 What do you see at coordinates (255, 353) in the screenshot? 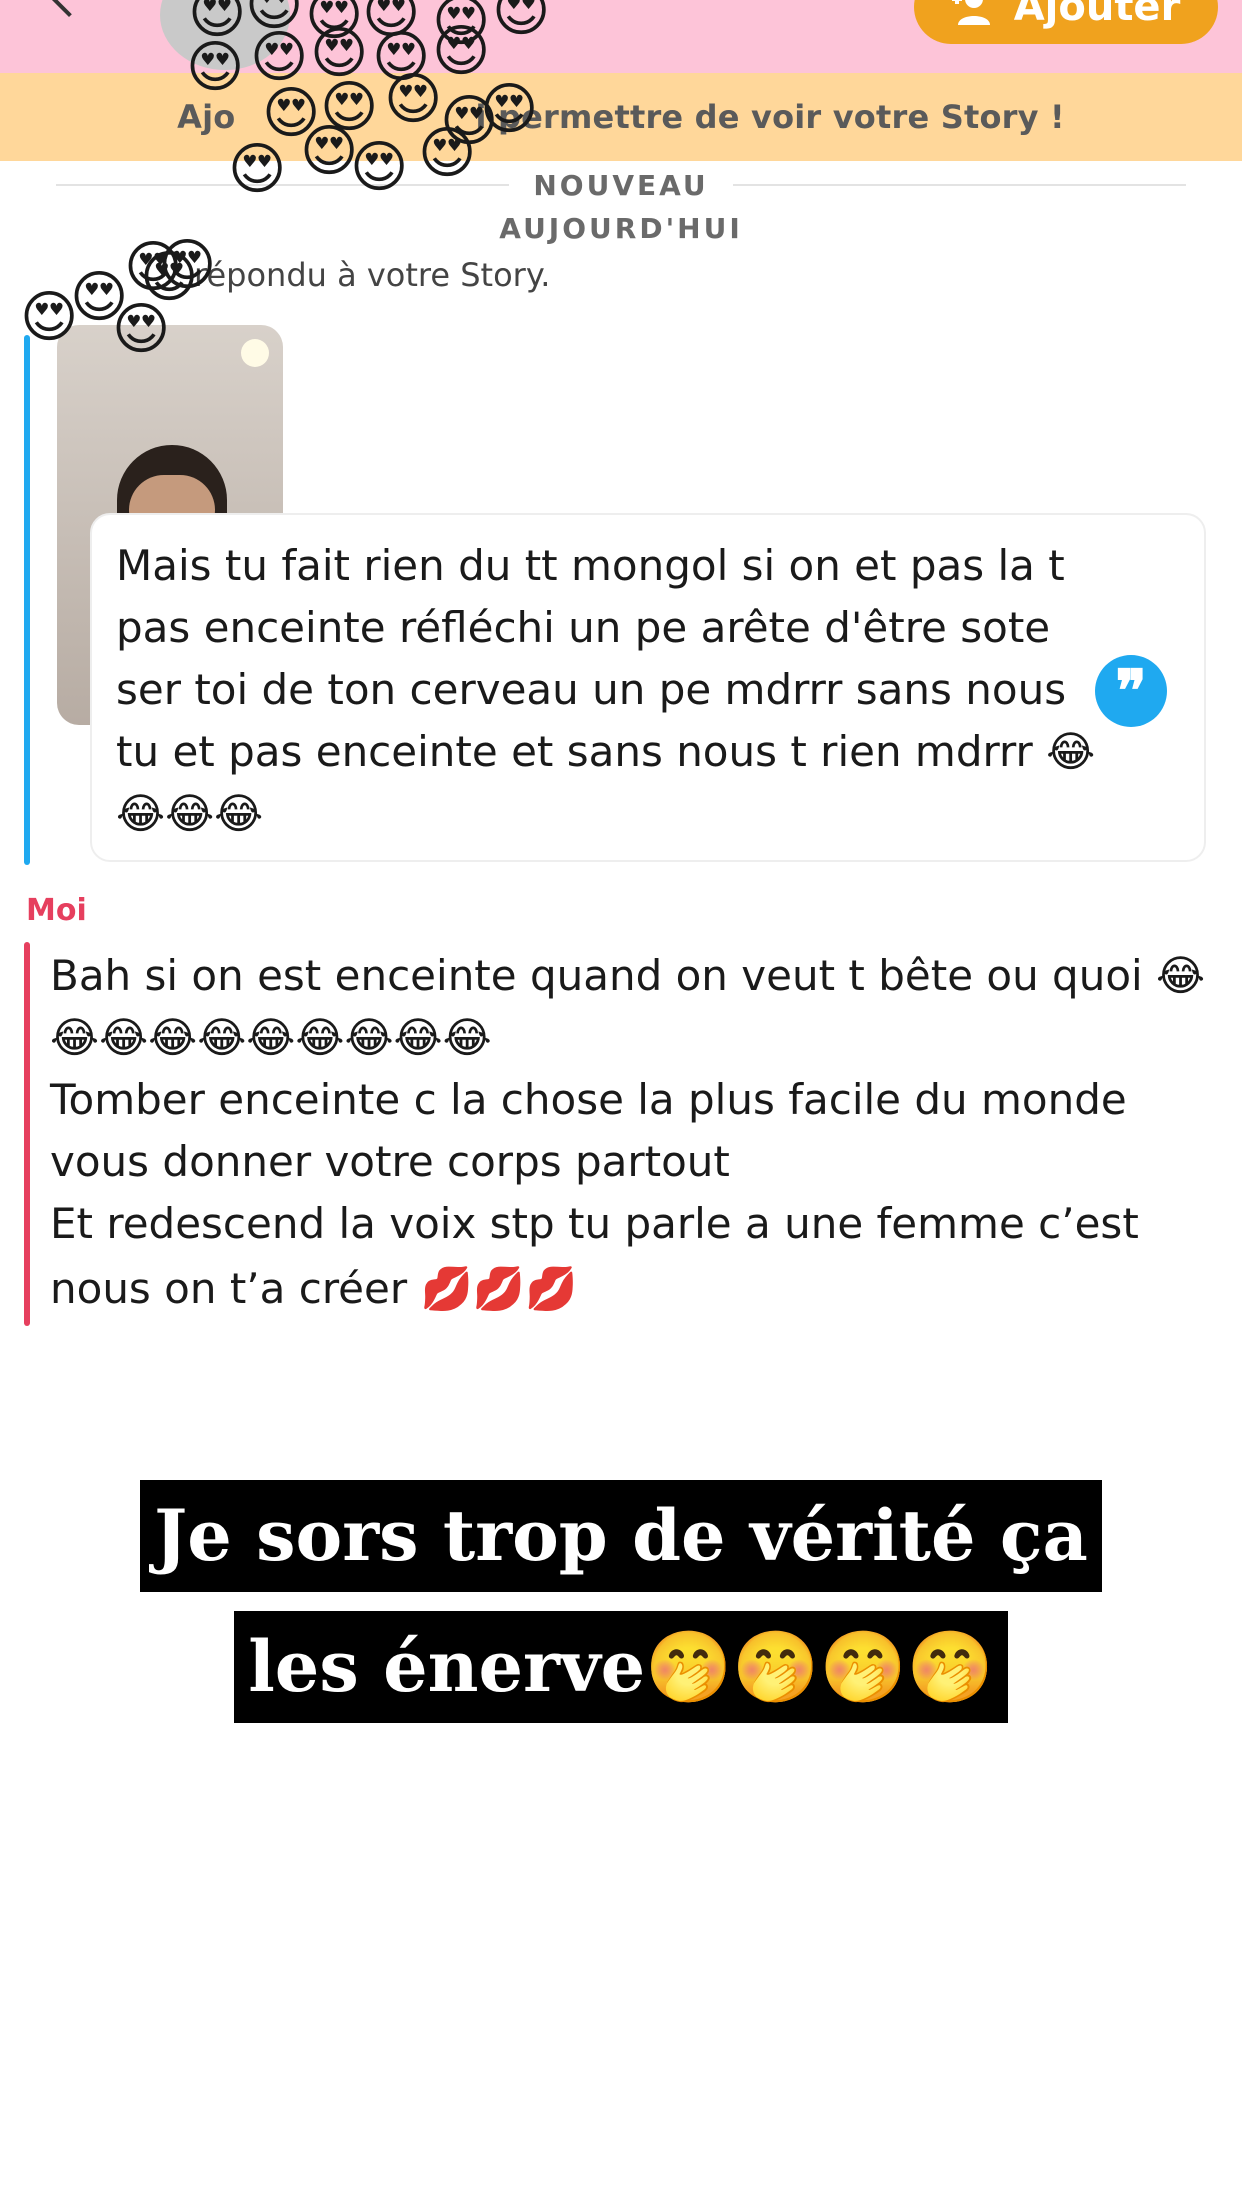
I see `thumbnail-light` at bounding box center [255, 353].